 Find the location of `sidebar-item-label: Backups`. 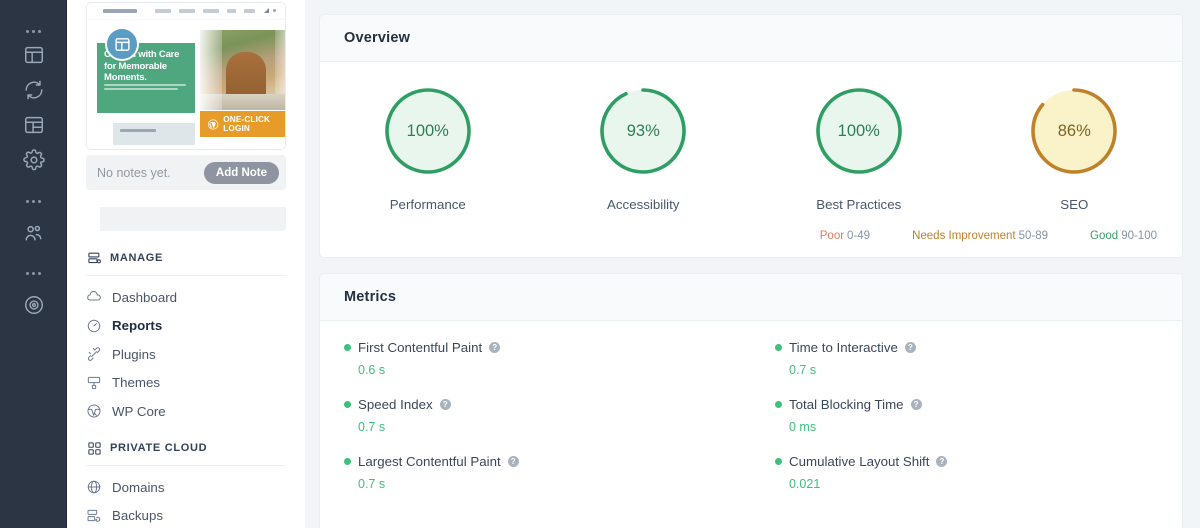

sidebar-item-label: Backups is located at coordinates (137, 516).